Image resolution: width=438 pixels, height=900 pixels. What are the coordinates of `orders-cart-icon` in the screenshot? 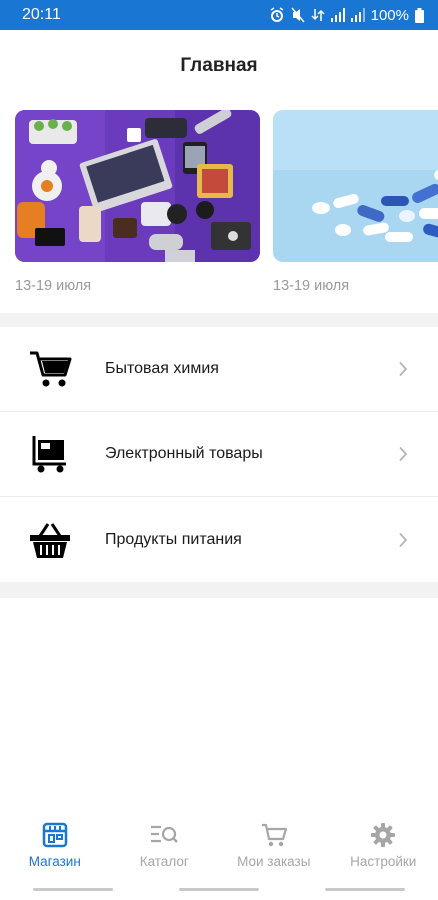 It's located at (274, 835).